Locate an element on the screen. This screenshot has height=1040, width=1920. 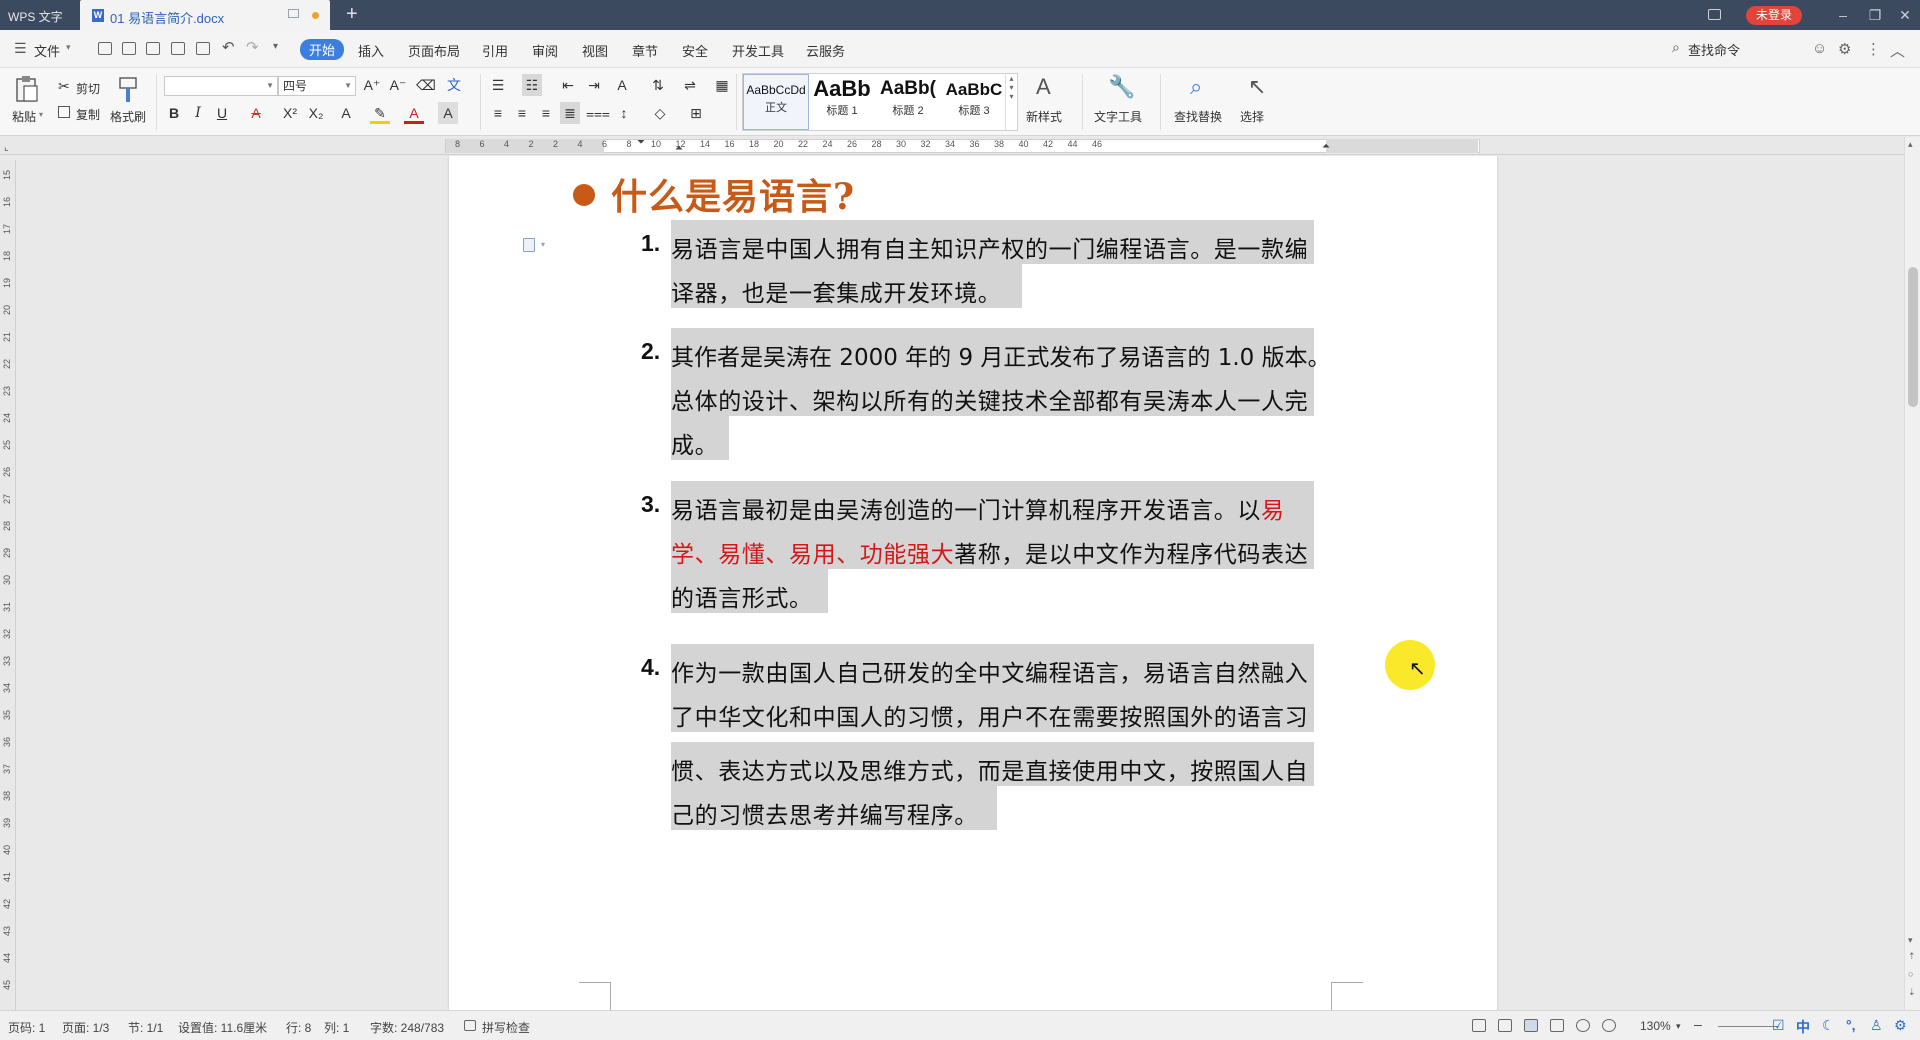
tab-security: 安全 is located at coordinates (695, 50).